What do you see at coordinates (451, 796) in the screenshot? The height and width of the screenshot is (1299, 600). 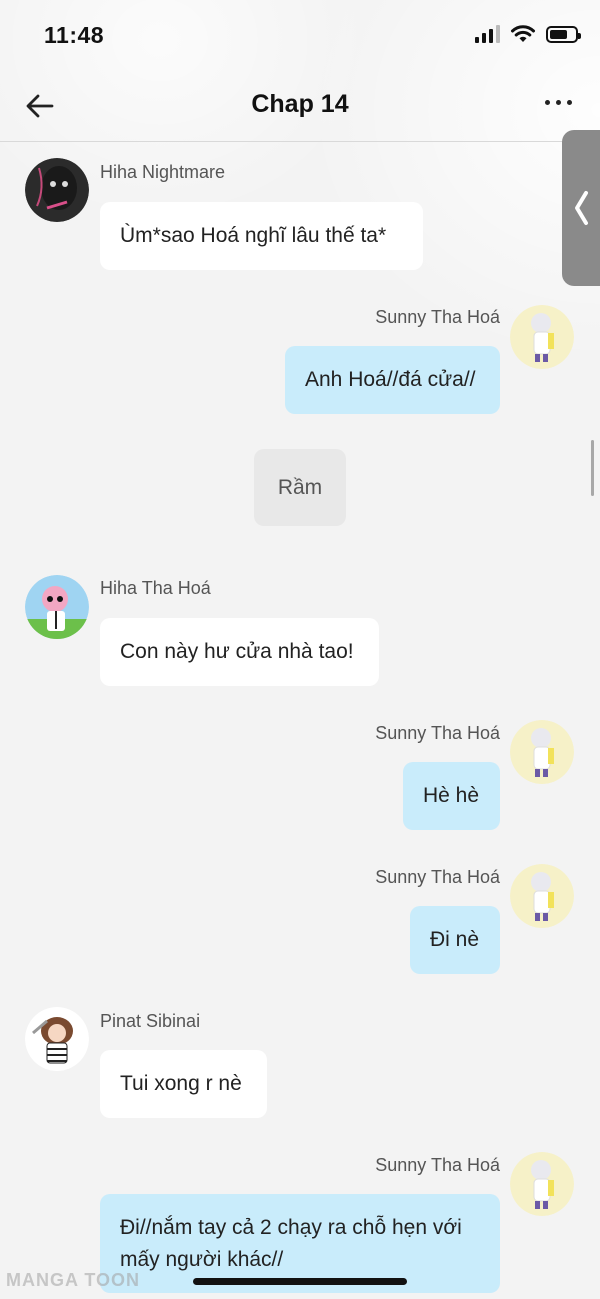 I see `message-bubble: Hè hè` at bounding box center [451, 796].